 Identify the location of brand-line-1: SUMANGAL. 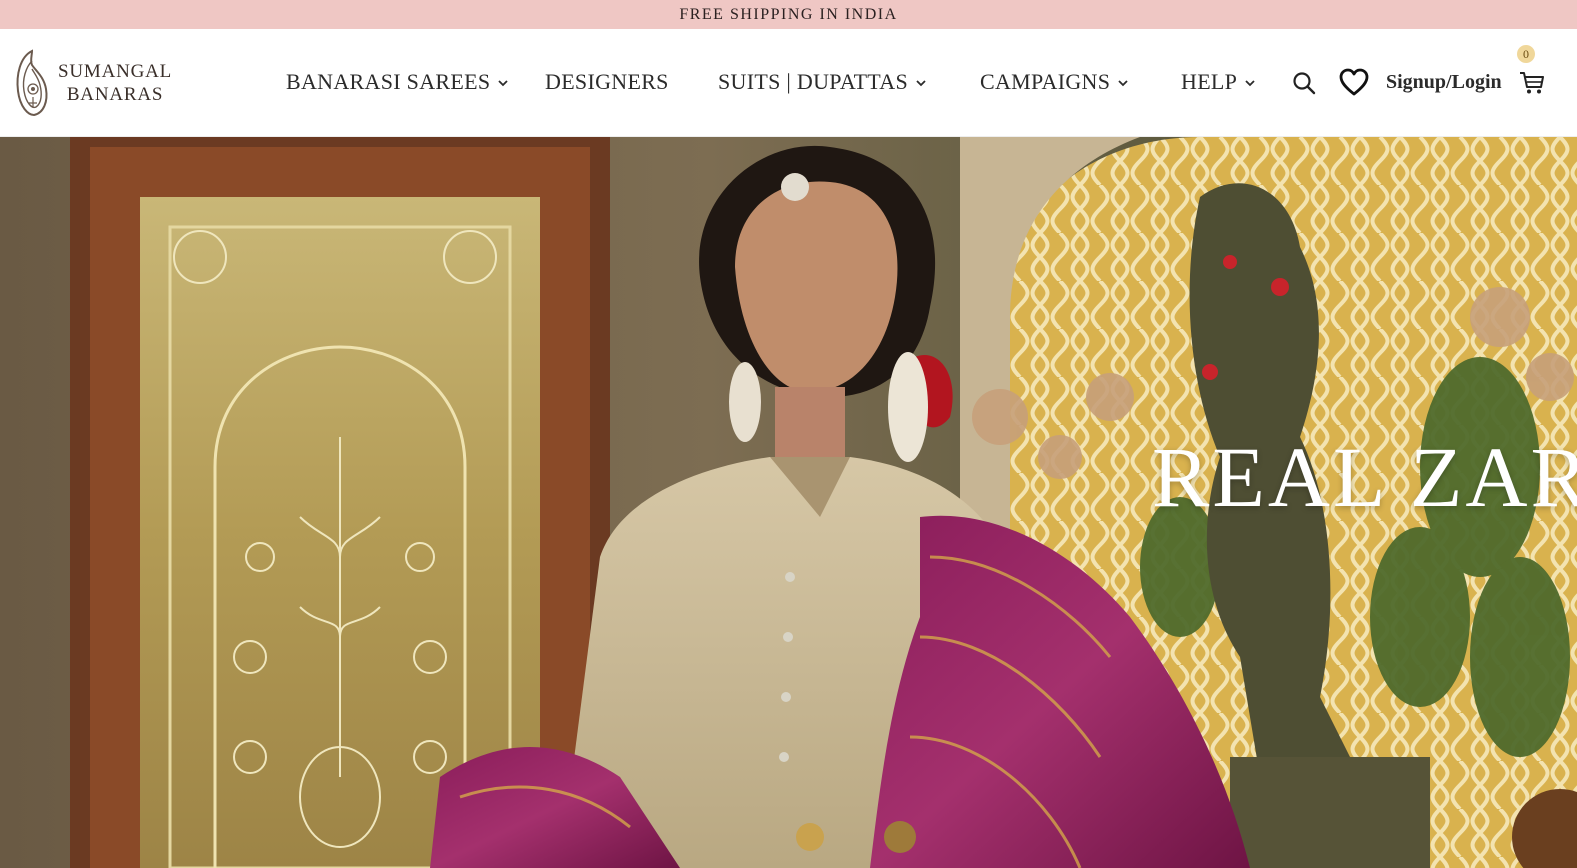
(115, 71).